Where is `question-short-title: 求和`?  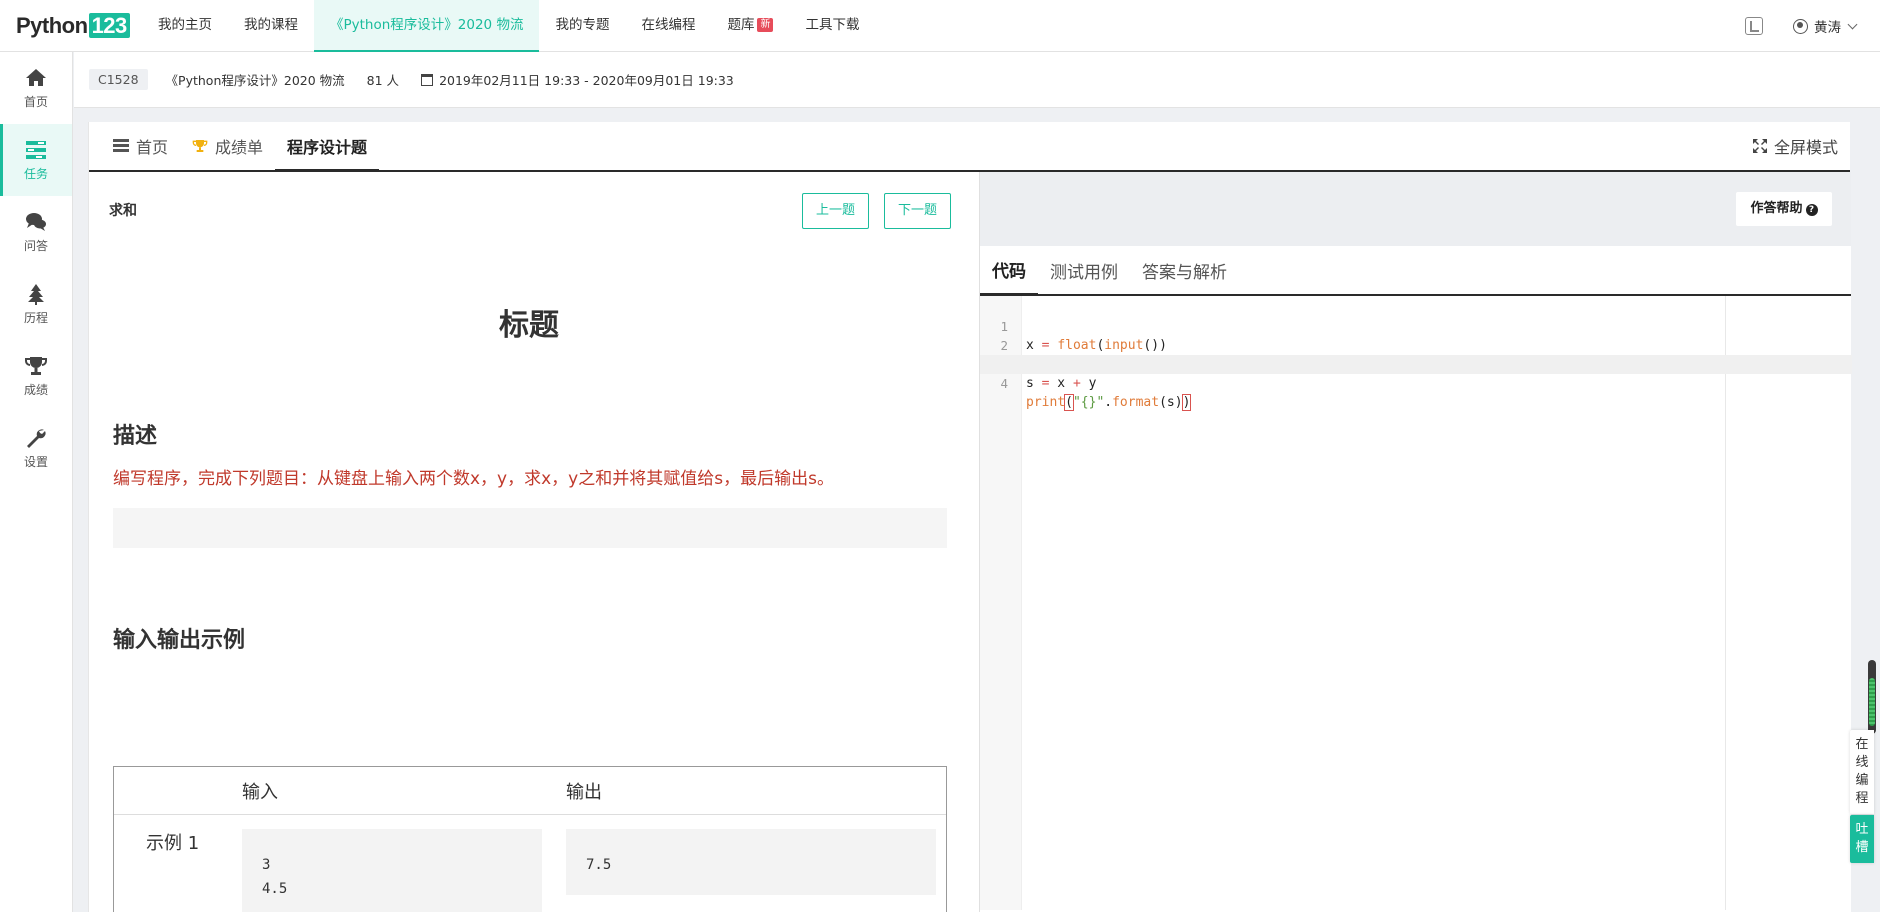 question-short-title: 求和 is located at coordinates (123, 211).